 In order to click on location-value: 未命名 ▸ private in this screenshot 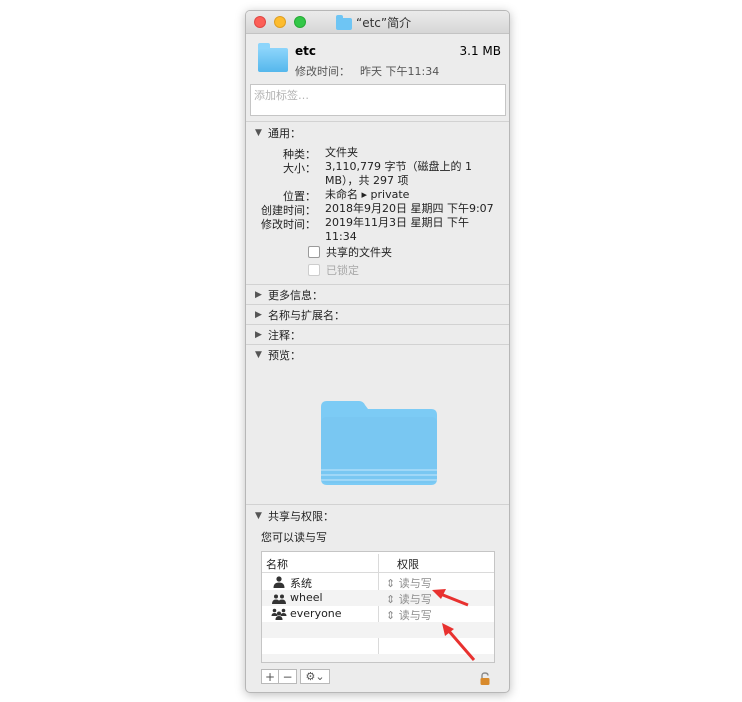, I will do `click(367, 194)`.